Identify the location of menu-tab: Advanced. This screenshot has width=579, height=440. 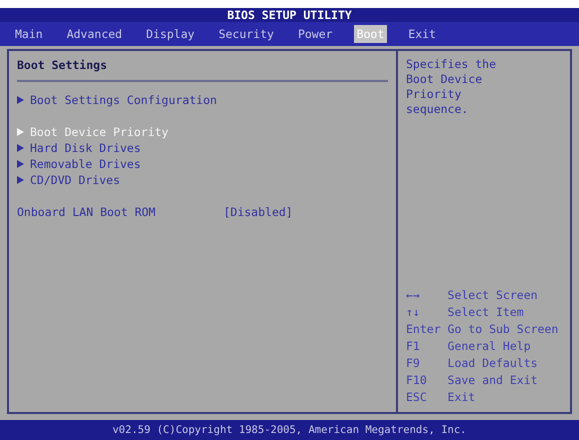
(95, 34).